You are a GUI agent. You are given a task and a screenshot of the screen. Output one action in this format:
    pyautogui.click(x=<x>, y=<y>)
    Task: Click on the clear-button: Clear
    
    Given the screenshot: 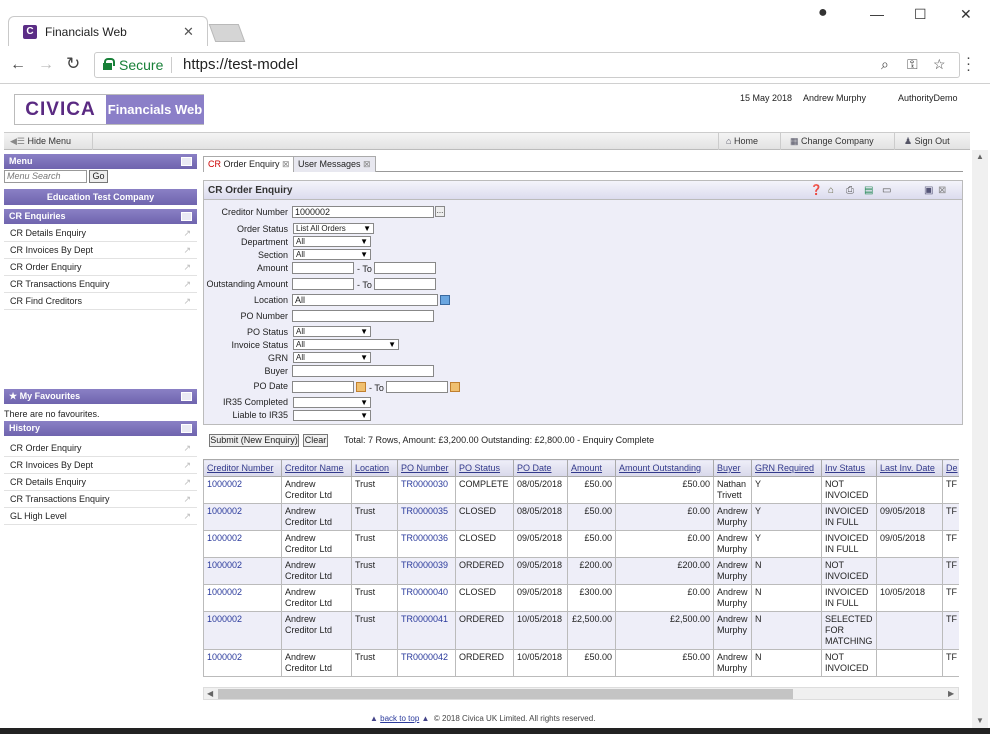 What is the action you would take?
    pyautogui.click(x=315, y=440)
    